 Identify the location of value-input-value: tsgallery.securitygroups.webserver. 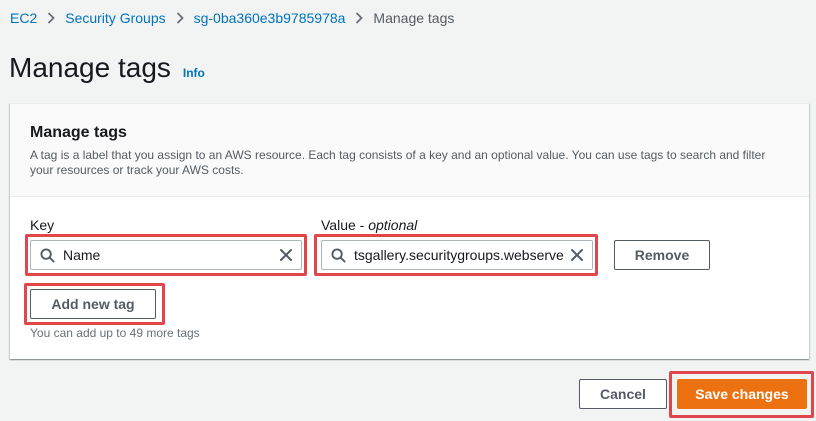
(459, 255).